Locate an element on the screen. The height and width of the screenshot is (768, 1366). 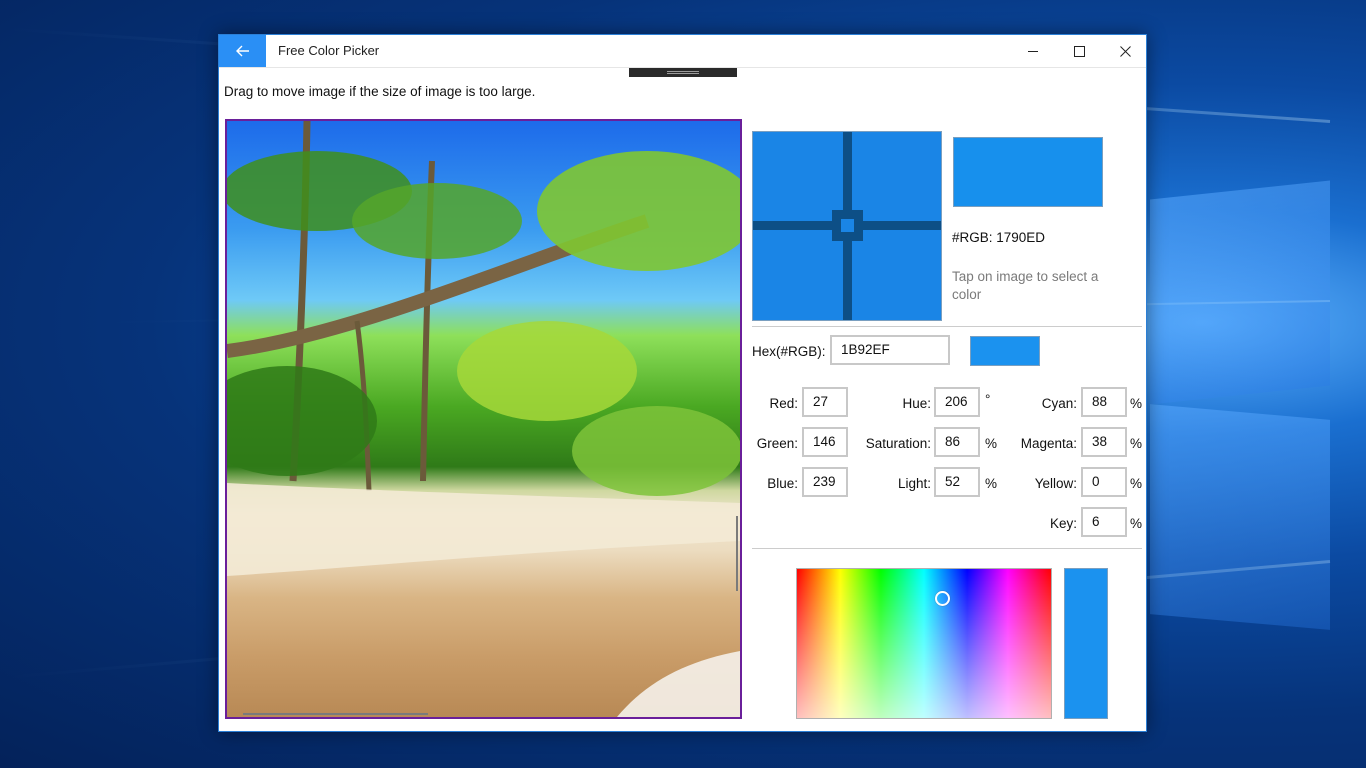
close-button is located at coordinates (1125, 51).